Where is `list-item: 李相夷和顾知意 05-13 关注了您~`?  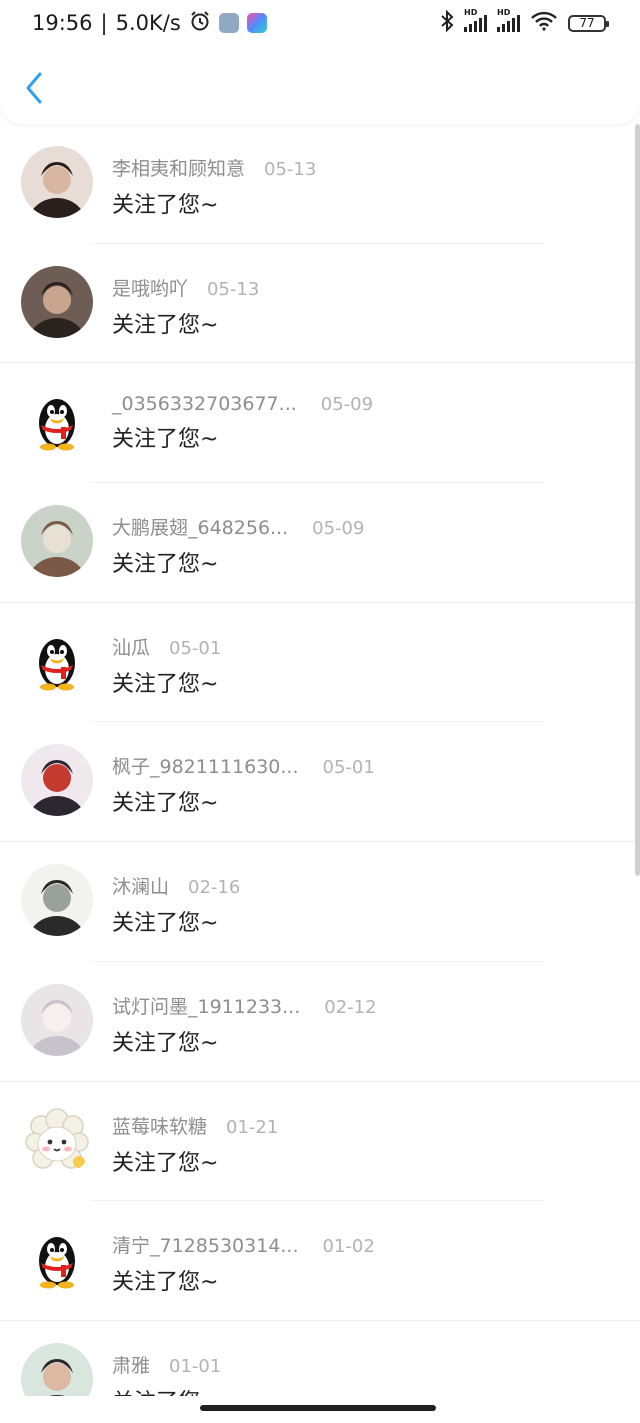 list-item: 李相夷和顾知意 05-13 关注了您~ is located at coordinates (320, 184).